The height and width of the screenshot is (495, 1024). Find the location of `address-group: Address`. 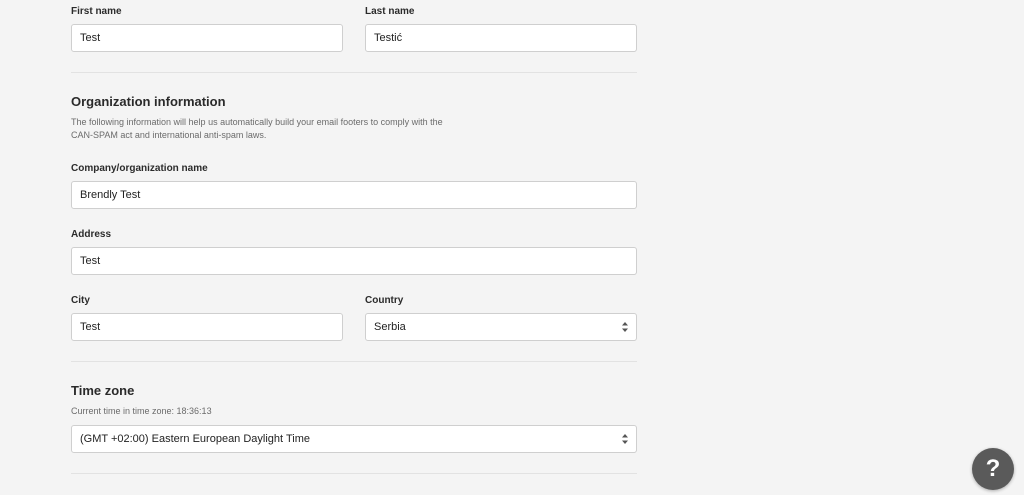

address-group: Address is located at coordinates (354, 252).